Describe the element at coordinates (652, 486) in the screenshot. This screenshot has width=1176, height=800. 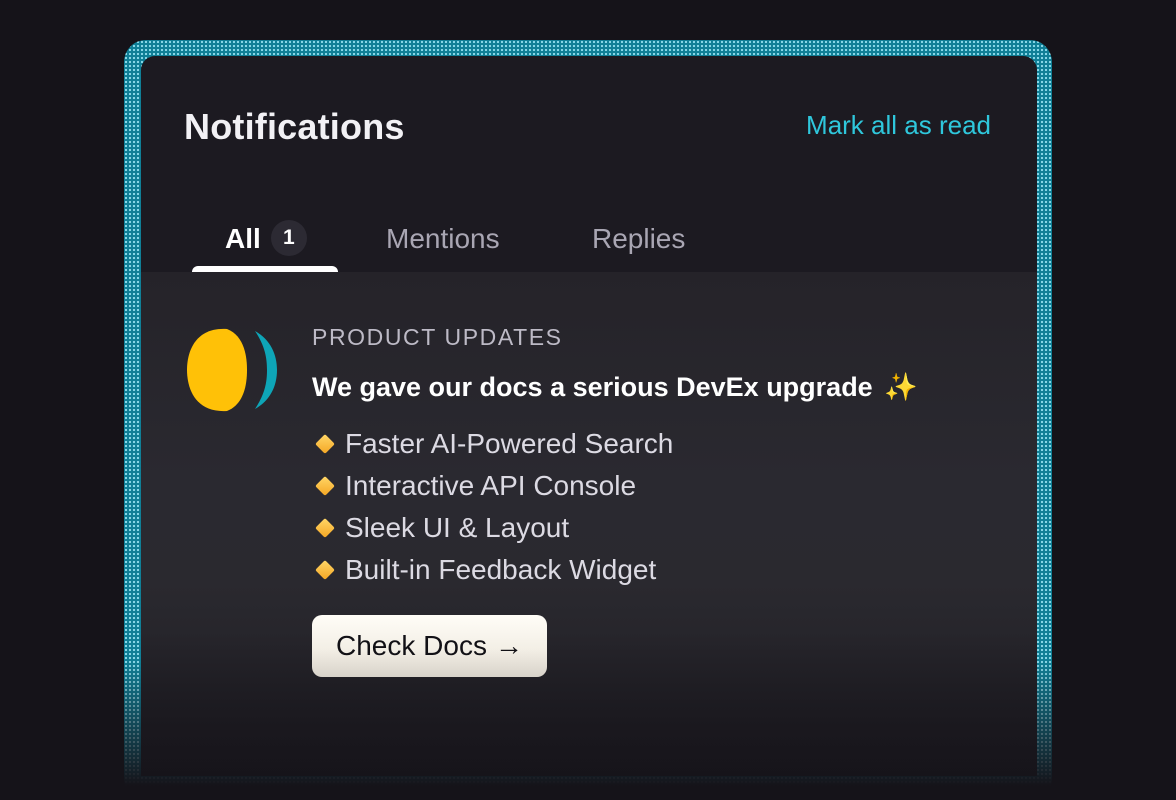
I see `list-item: Interactive API Console` at that location.